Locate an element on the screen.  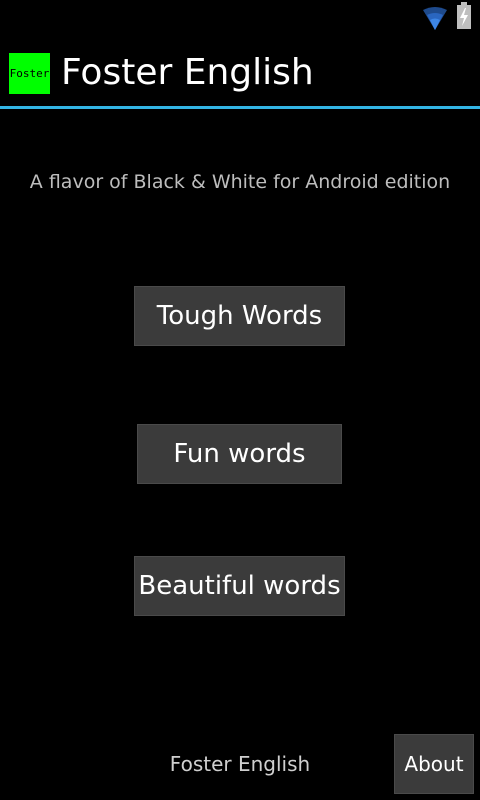
action-bar: Foster Foster English is located at coordinates (240, 72).